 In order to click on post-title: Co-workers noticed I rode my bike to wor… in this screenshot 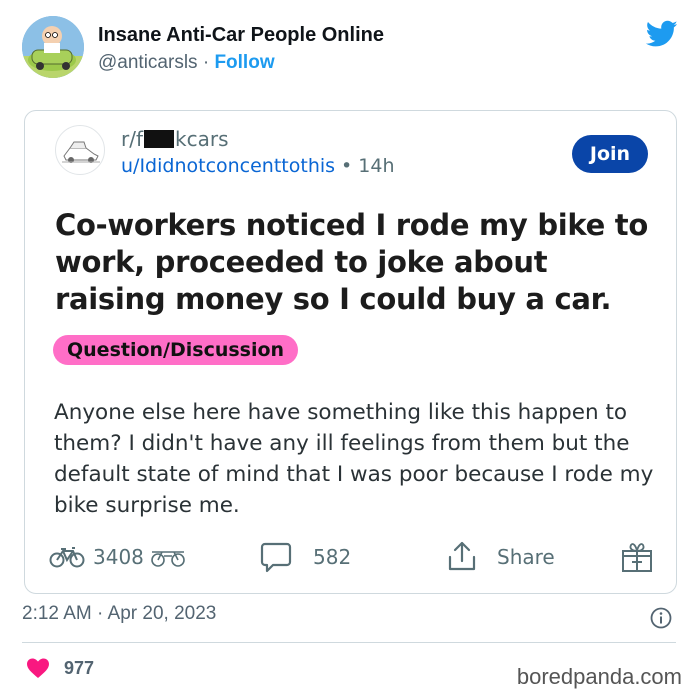, I will do `click(355, 262)`.